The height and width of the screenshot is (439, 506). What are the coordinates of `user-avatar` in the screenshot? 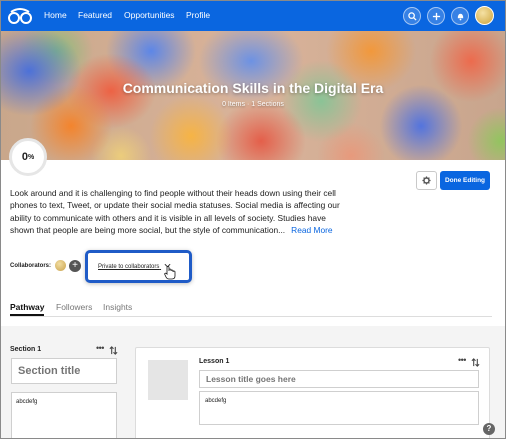 It's located at (484, 15).